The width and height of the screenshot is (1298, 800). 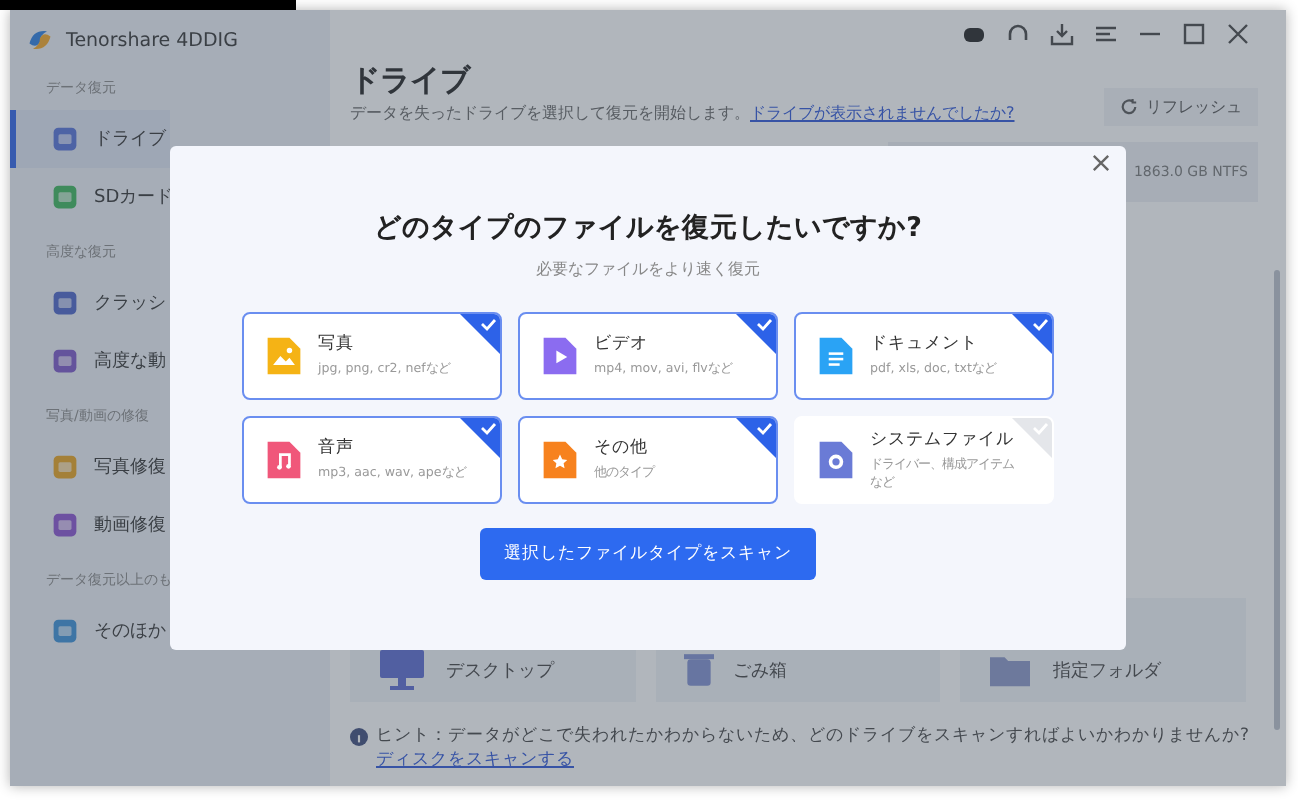 What do you see at coordinates (836, 460) in the screenshot?
I see `gear-file-icon` at bounding box center [836, 460].